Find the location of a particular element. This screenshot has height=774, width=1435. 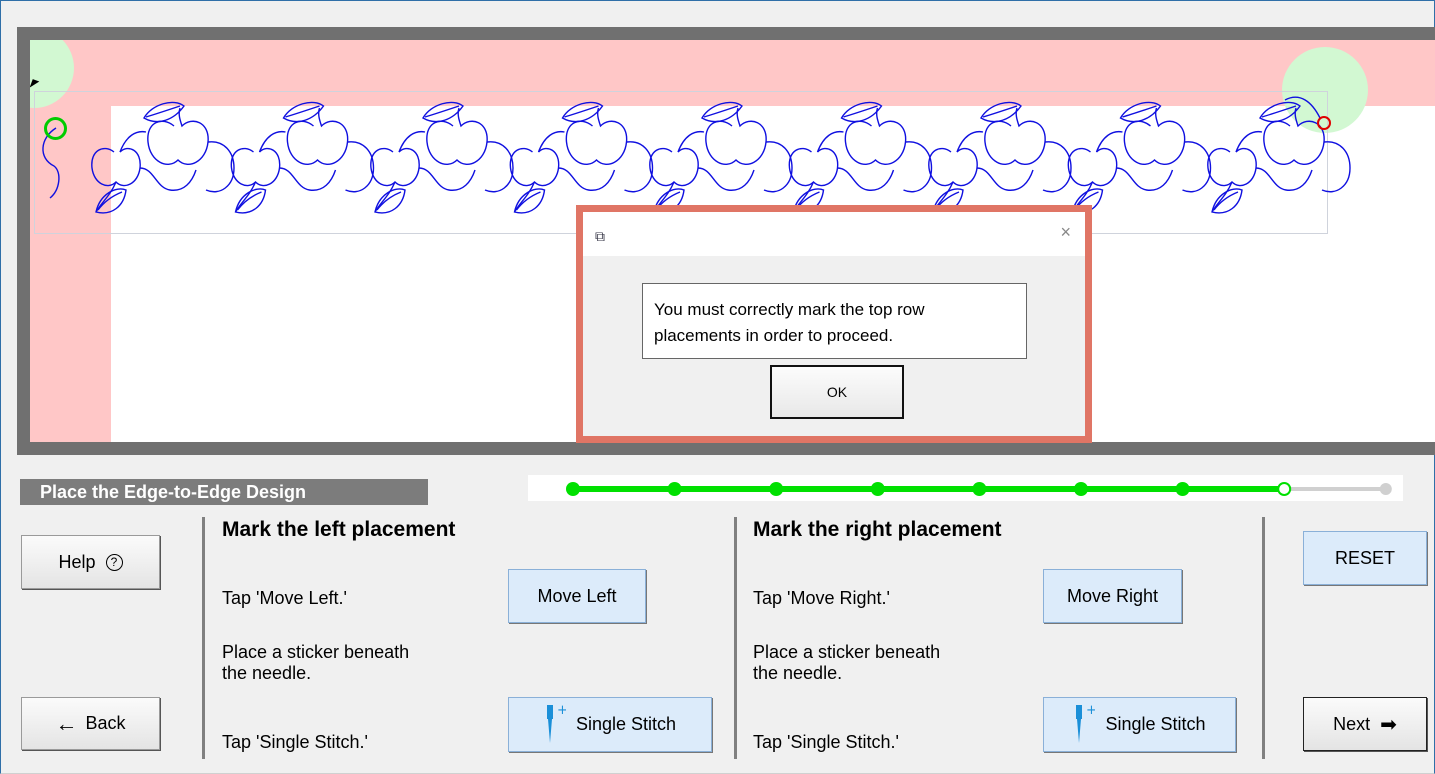

step-progress is located at coordinates (965, 488).